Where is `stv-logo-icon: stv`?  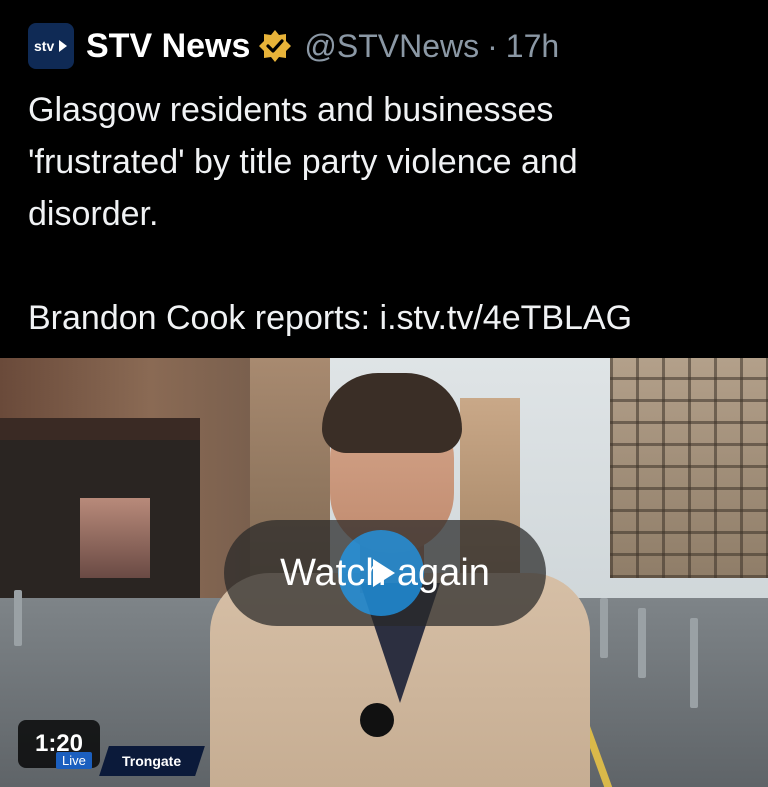
stv-logo-icon: stv is located at coordinates (51, 46).